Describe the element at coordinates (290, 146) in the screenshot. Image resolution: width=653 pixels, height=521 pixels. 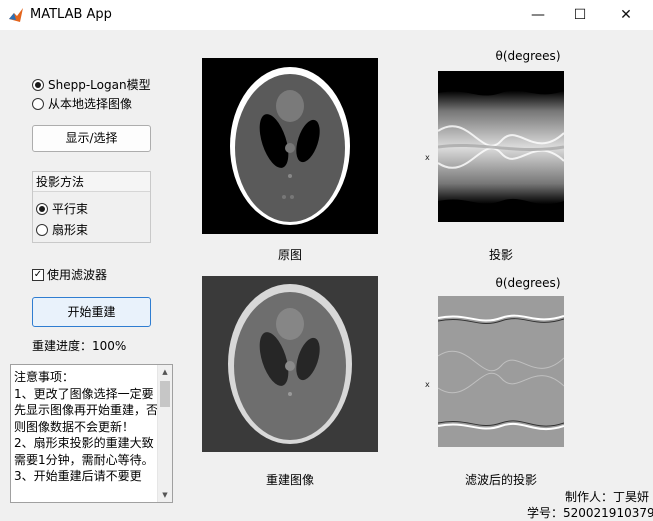
I see `original-image` at that location.